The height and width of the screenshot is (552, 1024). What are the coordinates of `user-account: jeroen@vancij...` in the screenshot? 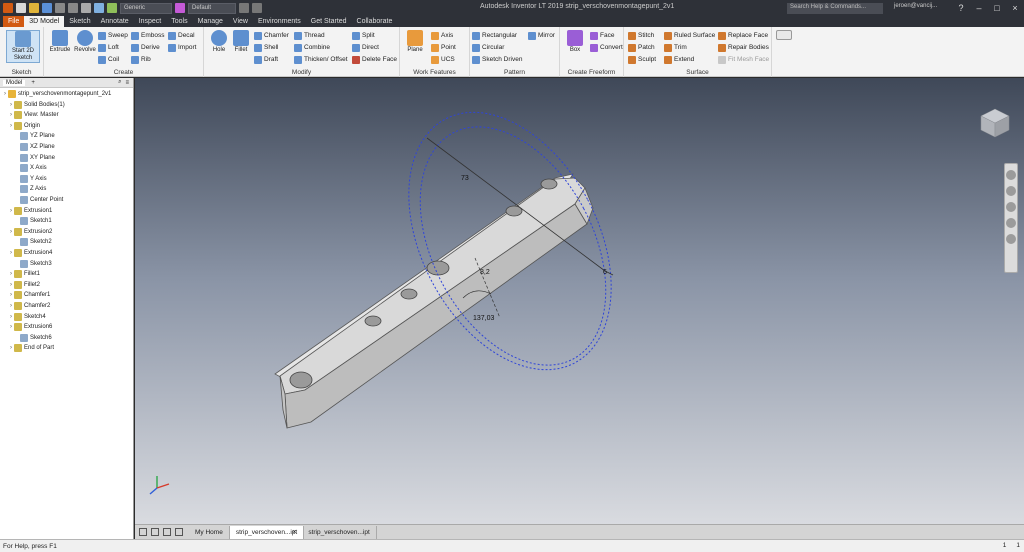 It's located at (915, 6).